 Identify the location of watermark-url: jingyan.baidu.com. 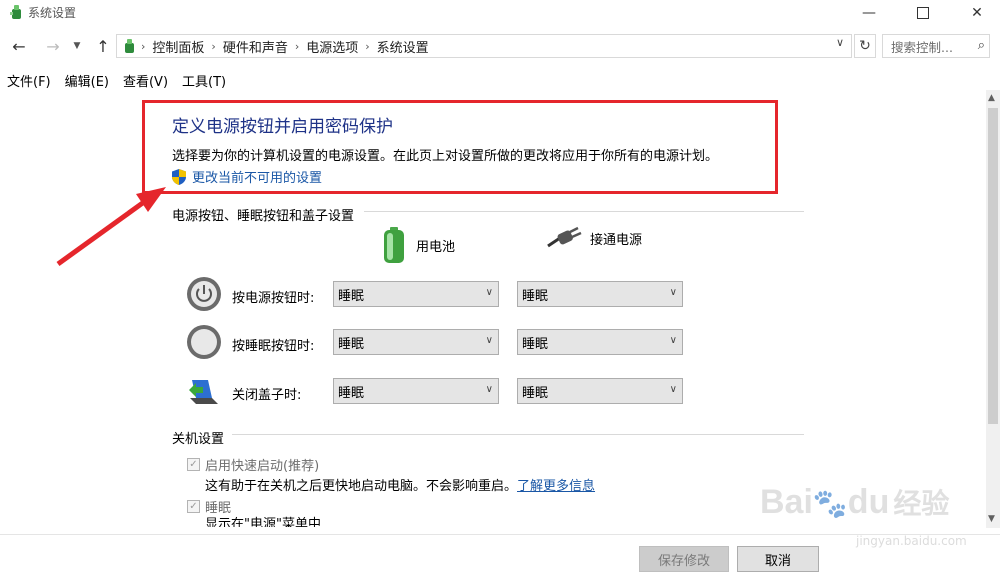
(911, 541).